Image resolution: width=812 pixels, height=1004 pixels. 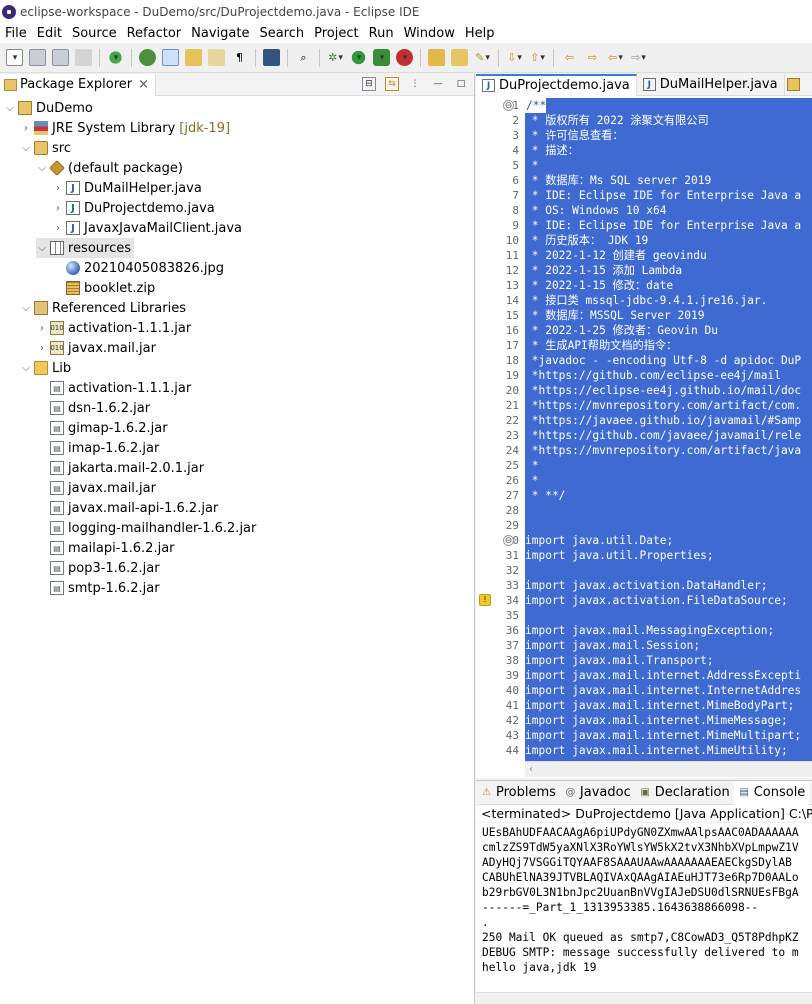 I want to click on tree-item: ▤ logging-mailhandler-1.6.2.jar, so click(x=146, y=528).